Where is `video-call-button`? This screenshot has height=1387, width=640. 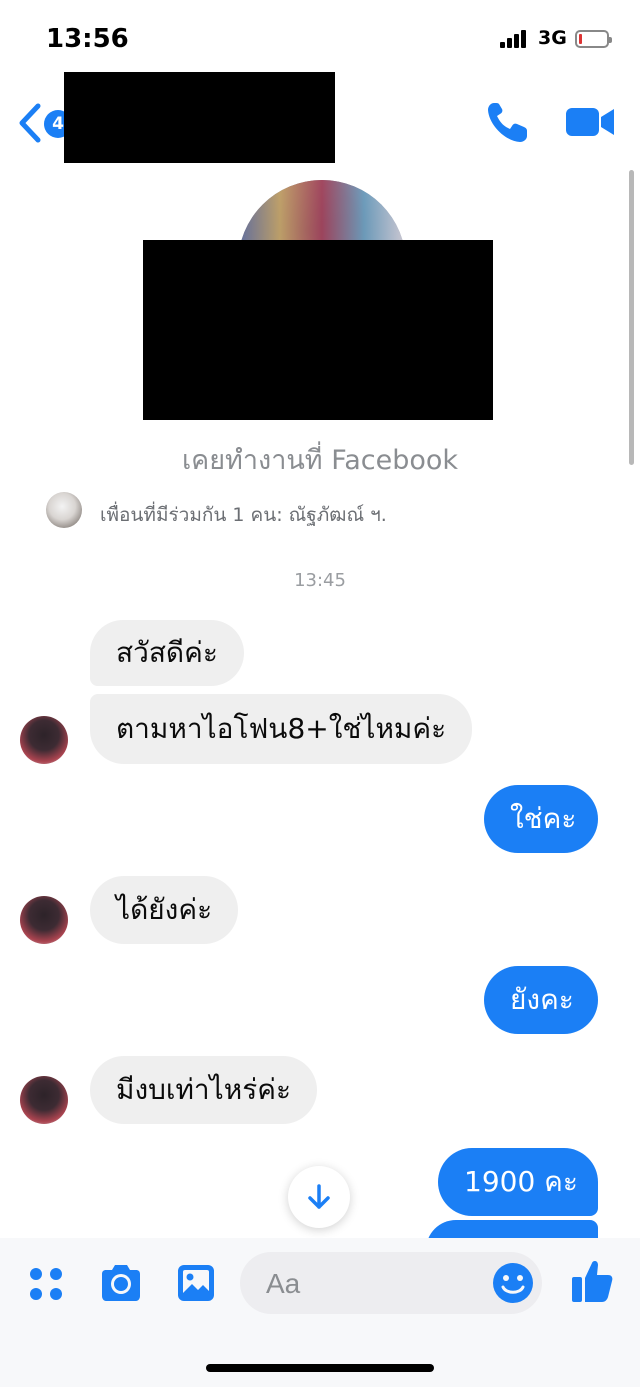
video-call-button is located at coordinates (590, 122).